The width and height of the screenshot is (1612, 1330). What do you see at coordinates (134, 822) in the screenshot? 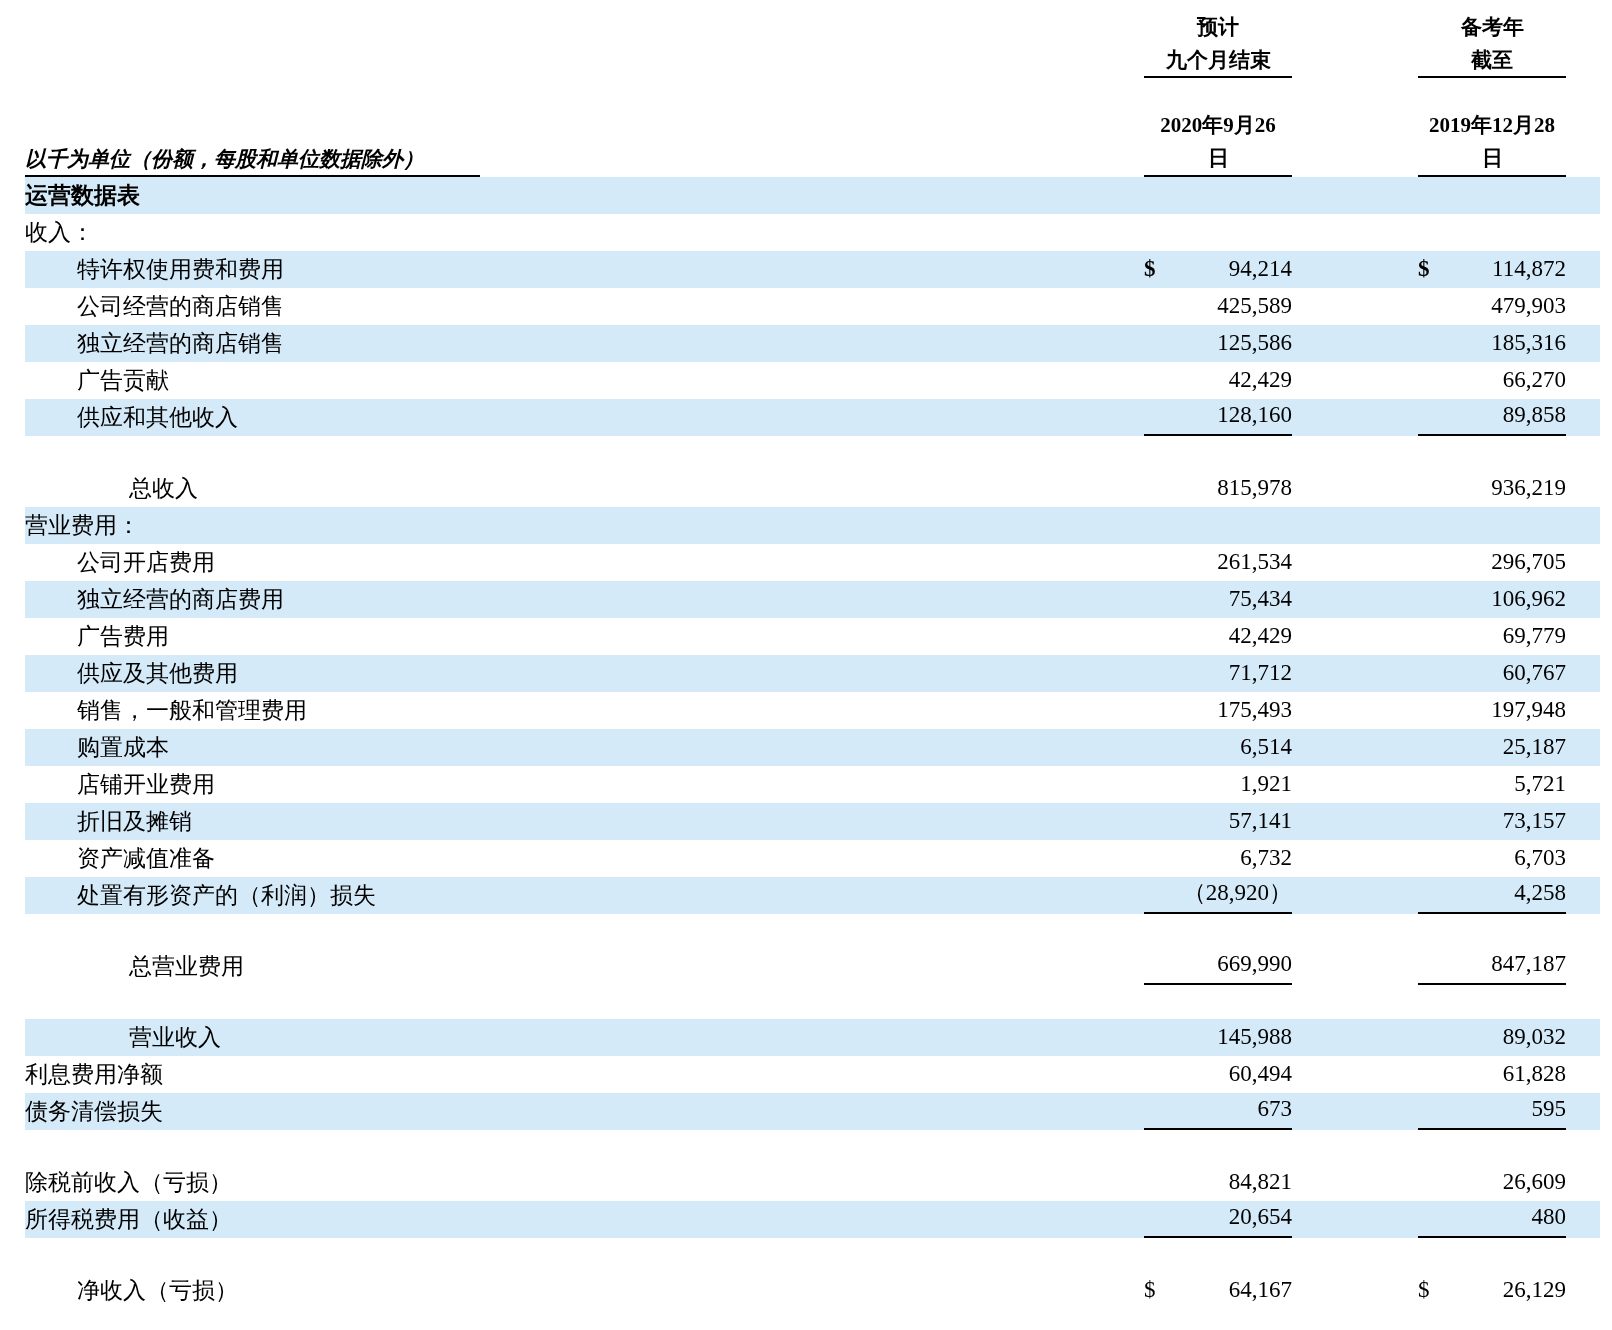
I see `row-label: 折旧及摊销` at bounding box center [134, 822].